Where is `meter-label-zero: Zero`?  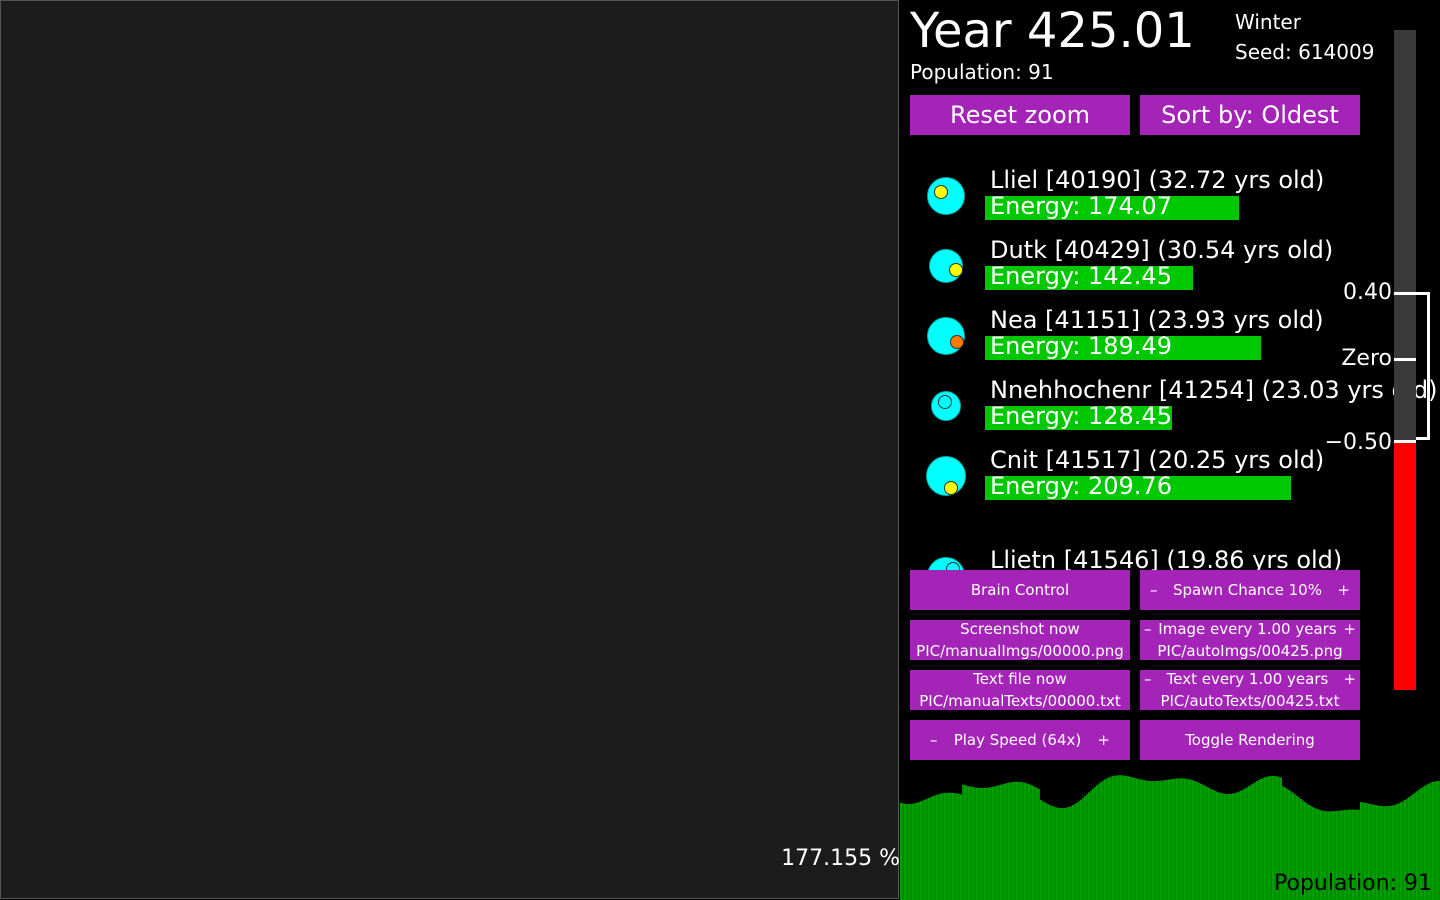 meter-label-zero: Zero is located at coordinates (1366, 358).